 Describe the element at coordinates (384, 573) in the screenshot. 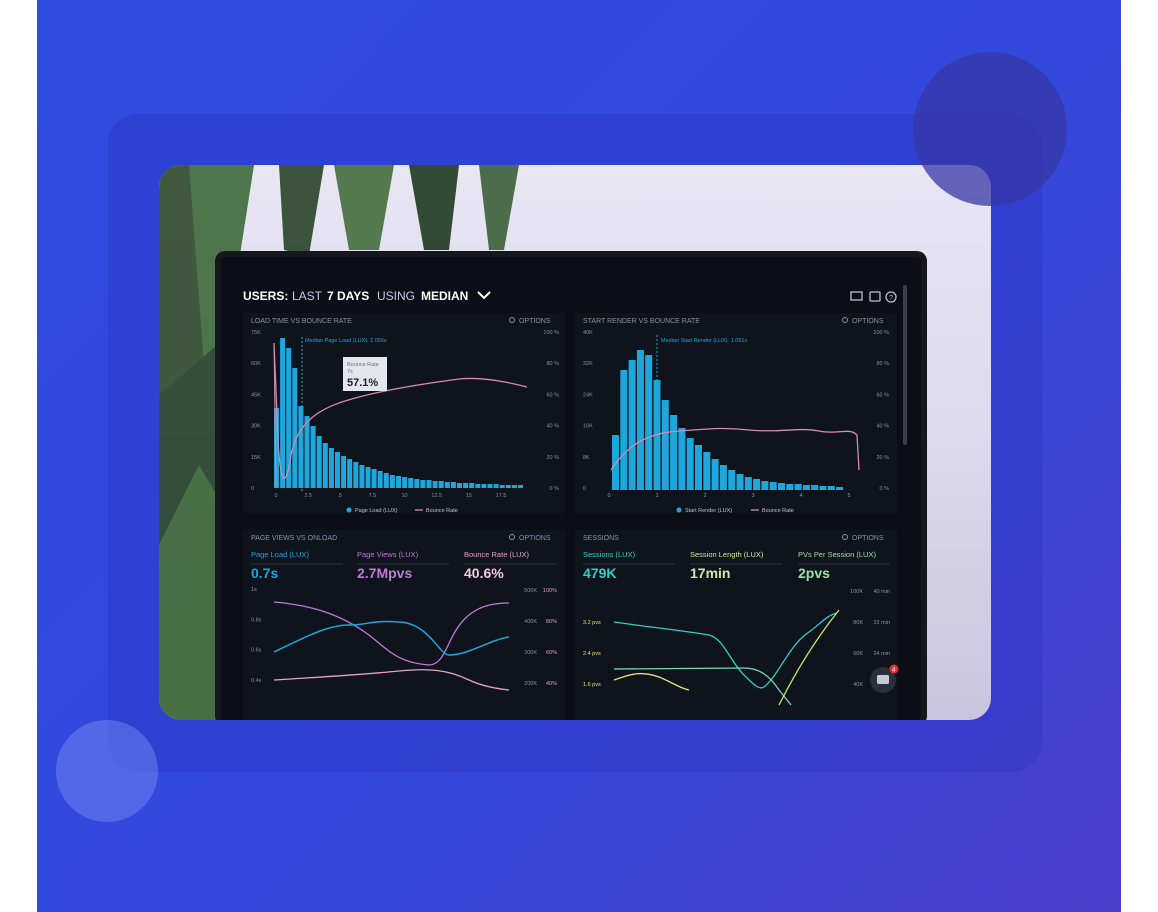

I see `metric-value: 2.7Mpvs` at that location.